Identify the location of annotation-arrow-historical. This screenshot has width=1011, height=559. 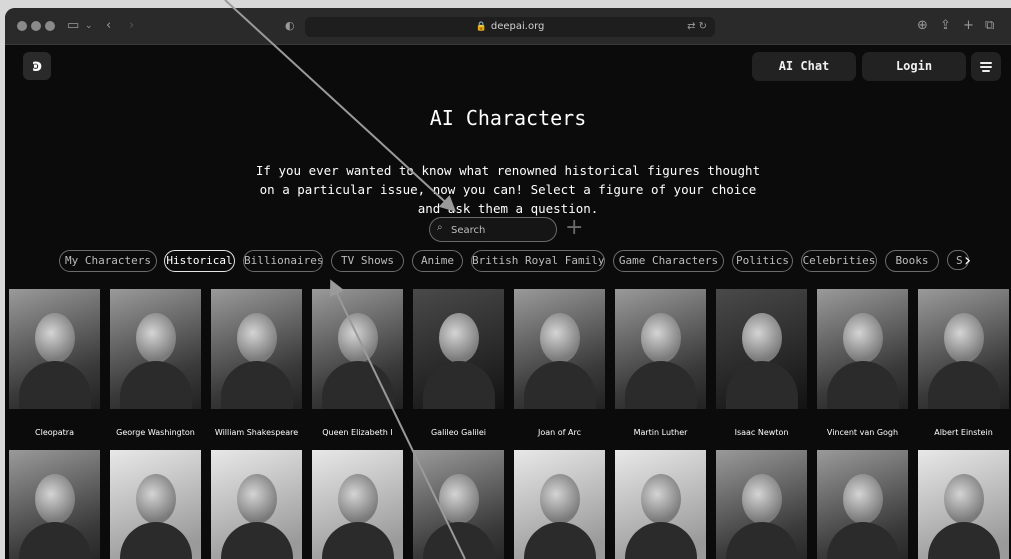
(398, 419).